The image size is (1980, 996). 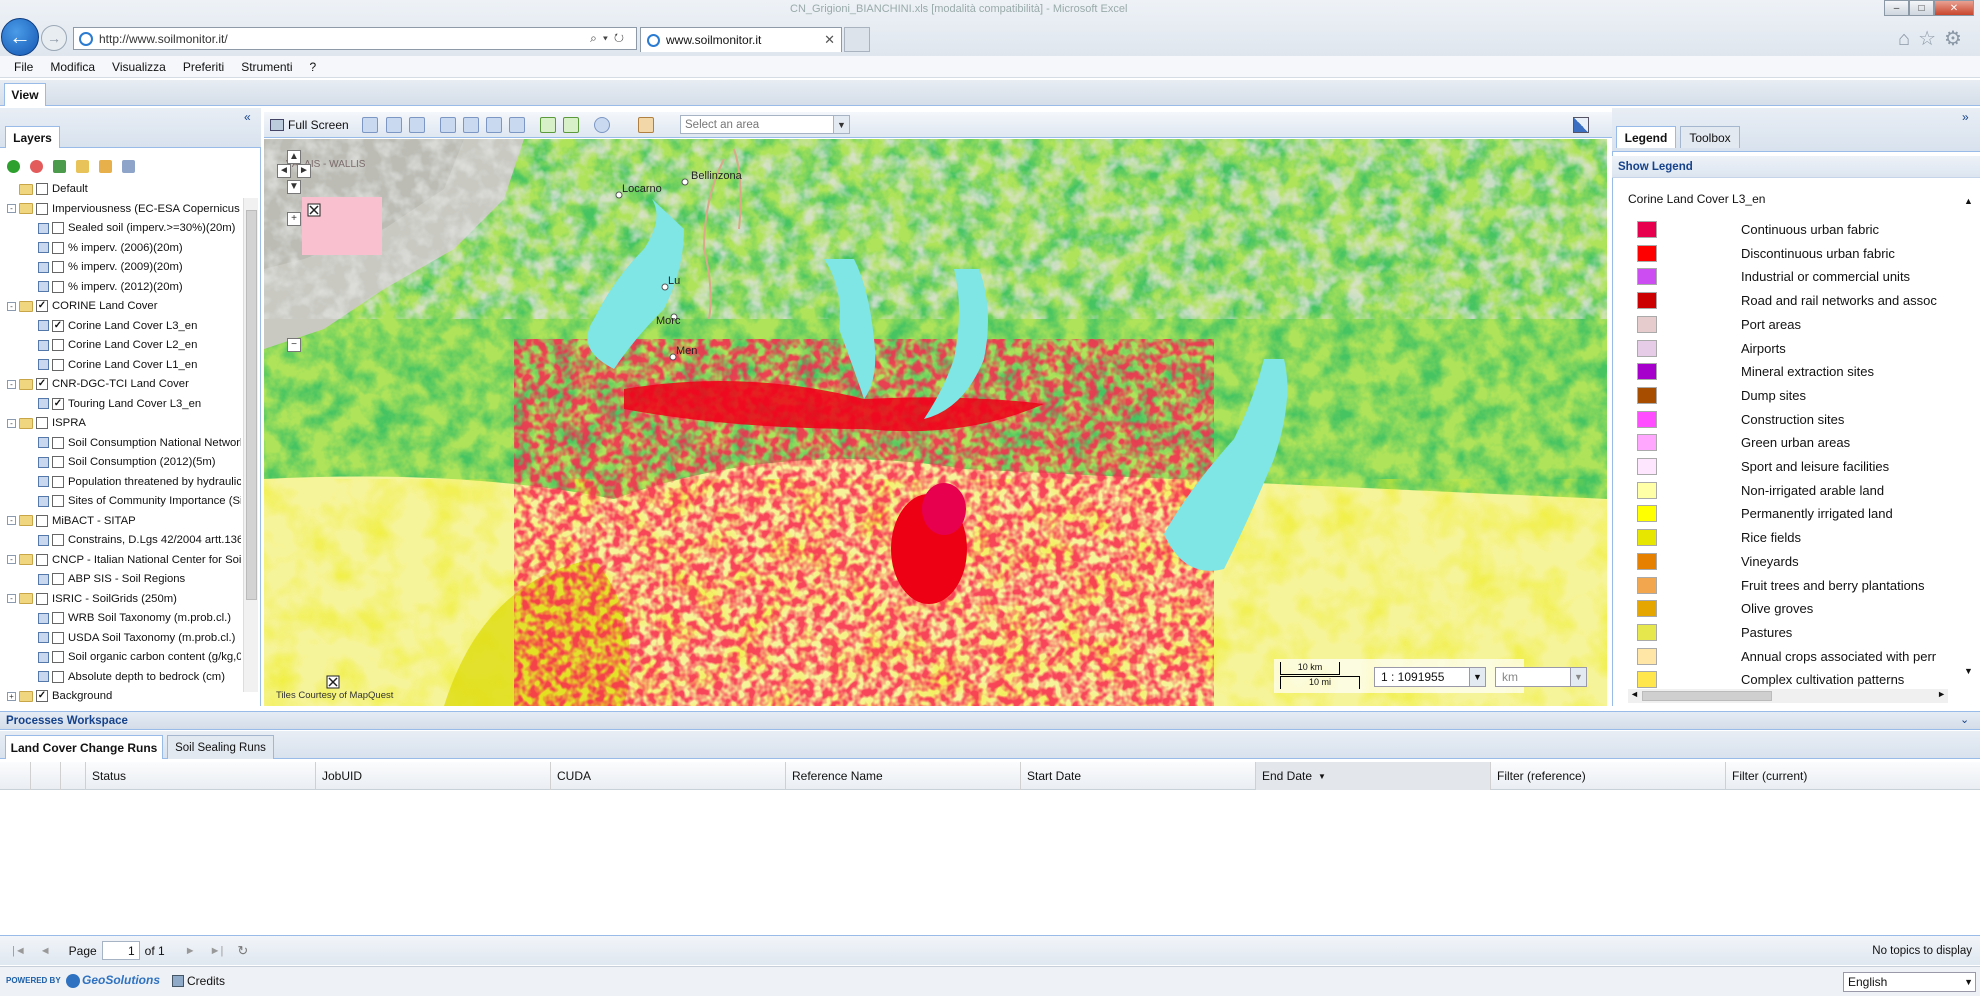 What do you see at coordinates (72, 67) in the screenshot?
I see `menu-modifica: Modifica` at bounding box center [72, 67].